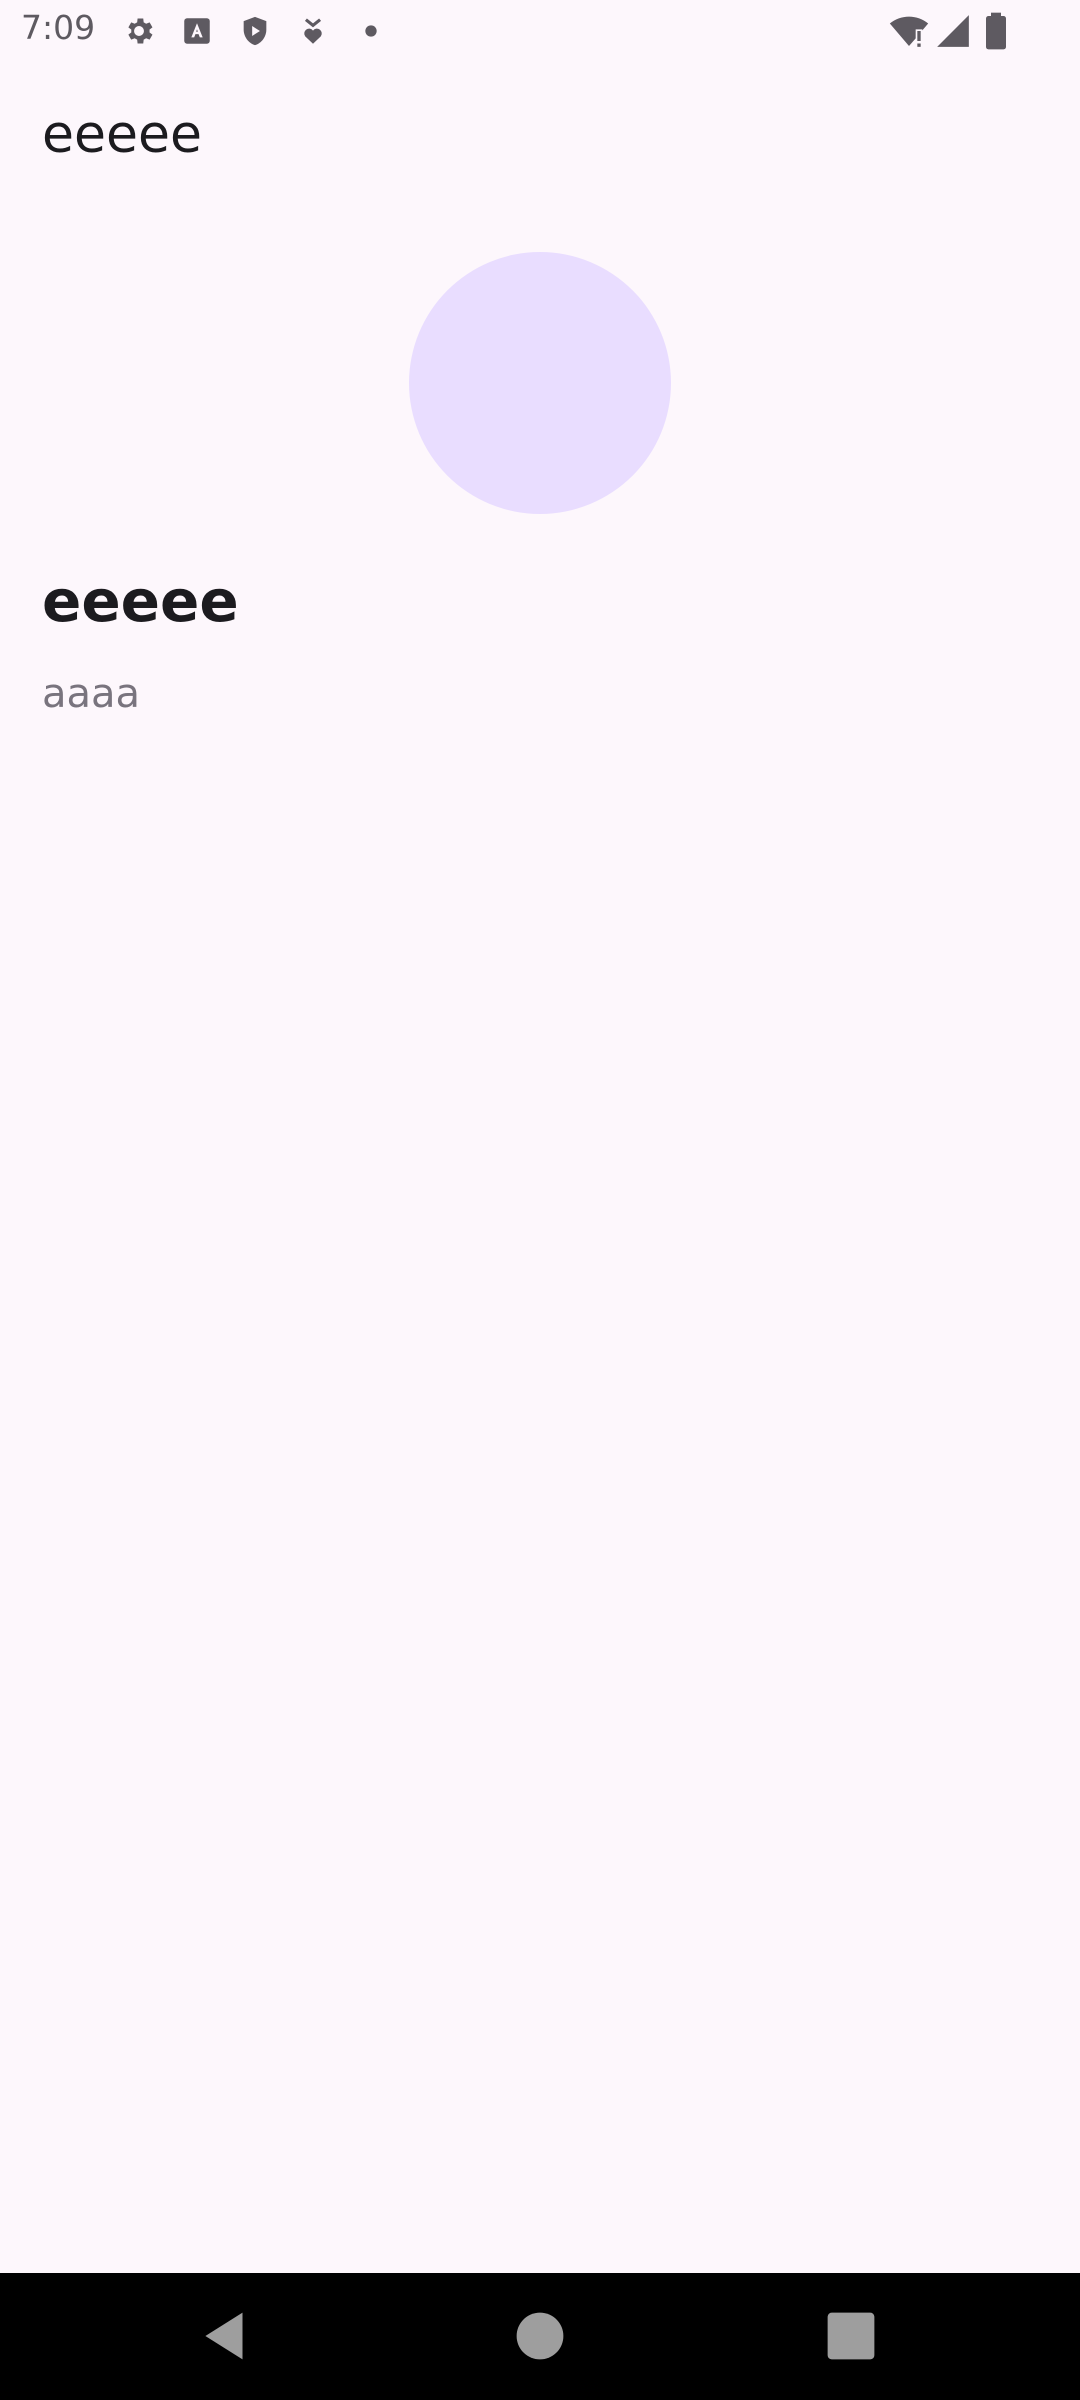 The width and height of the screenshot is (1080, 2400). What do you see at coordinates (953, 31) in the screenshot?
I see `signal-icon` at bounding box center [953, 31].